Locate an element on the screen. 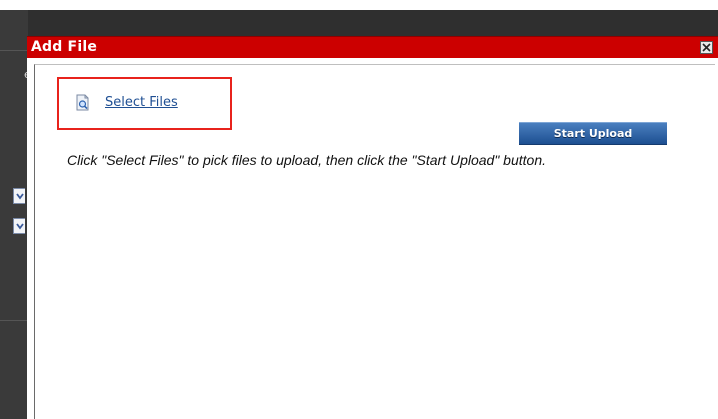 The width and height of the screenshot is (718, 419). select-files-label: Select Files is located at coordinates (141, 102).